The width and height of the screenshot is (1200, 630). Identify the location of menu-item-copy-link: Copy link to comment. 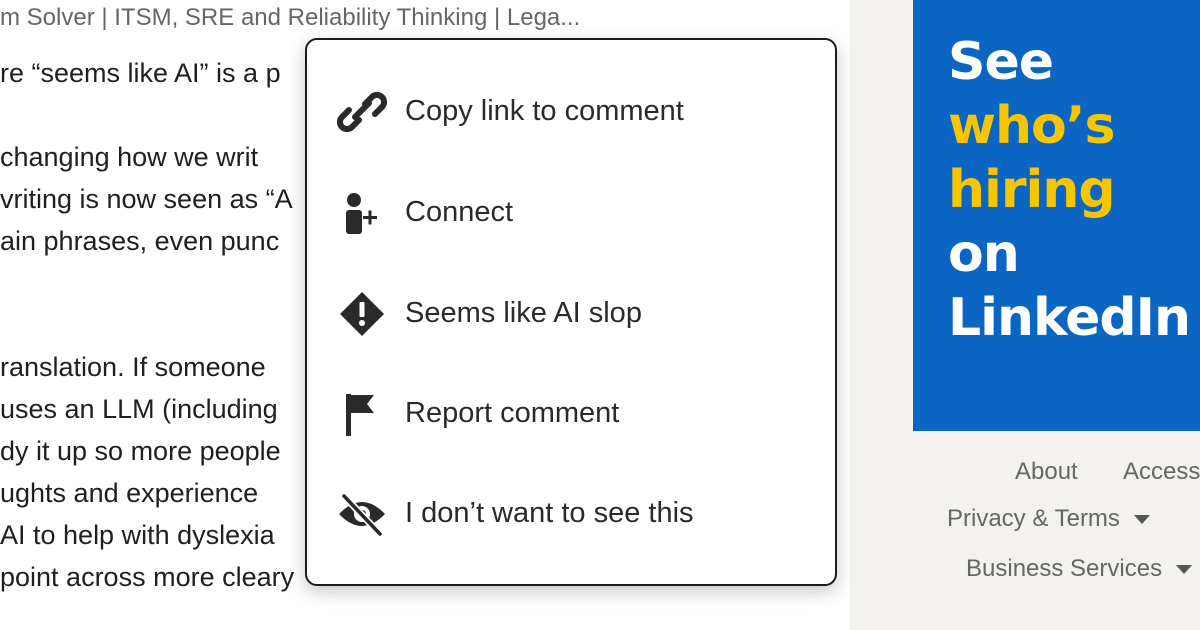
(571, 112).